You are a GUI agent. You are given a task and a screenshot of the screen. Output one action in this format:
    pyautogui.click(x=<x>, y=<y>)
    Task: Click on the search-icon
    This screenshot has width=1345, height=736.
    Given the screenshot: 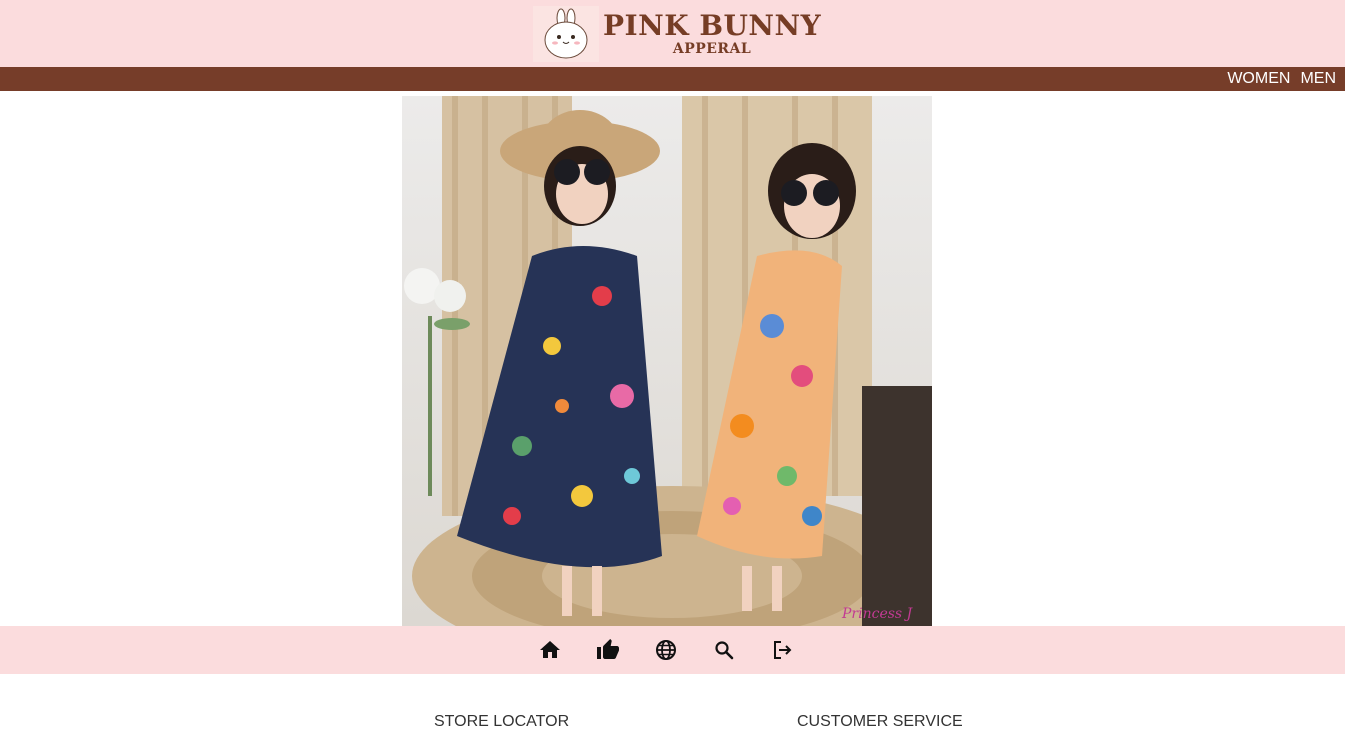 What is the action you would take?
    pyautogui.click(x=724, y=650)
    